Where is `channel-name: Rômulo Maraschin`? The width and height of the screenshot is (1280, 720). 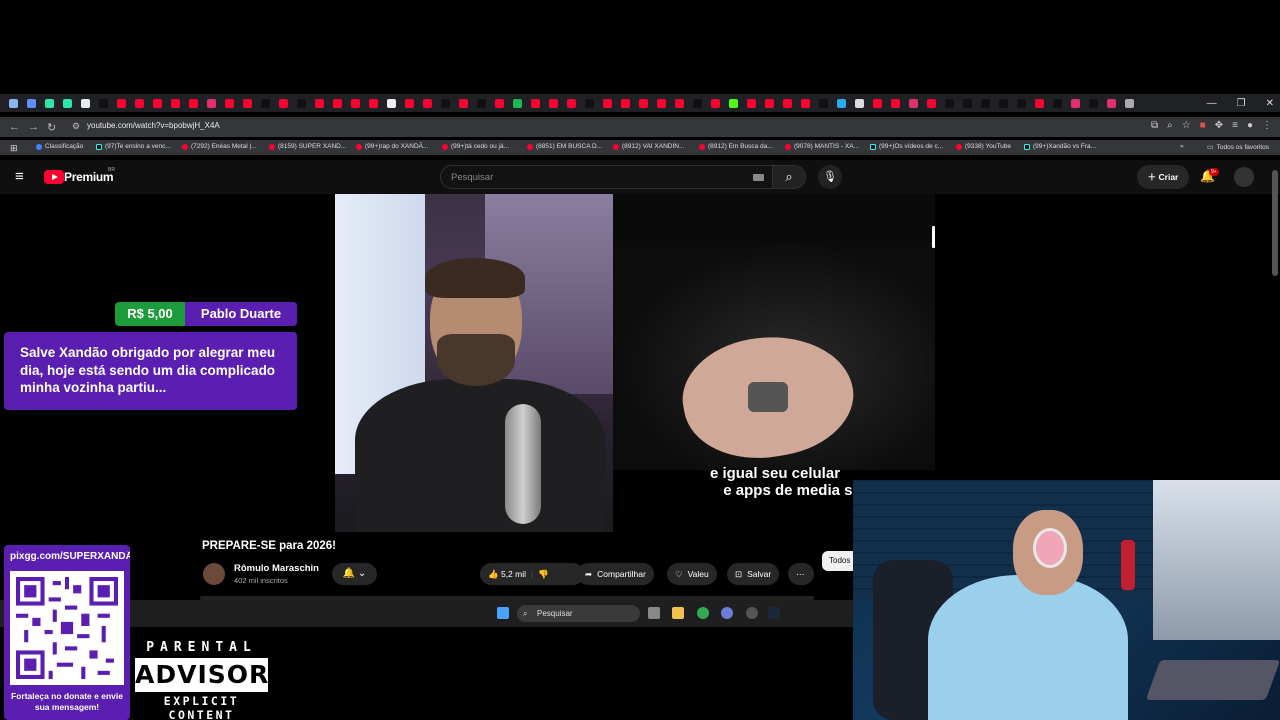 channel-name: Rômulo Maraschin is located at coordinates (276, 568).